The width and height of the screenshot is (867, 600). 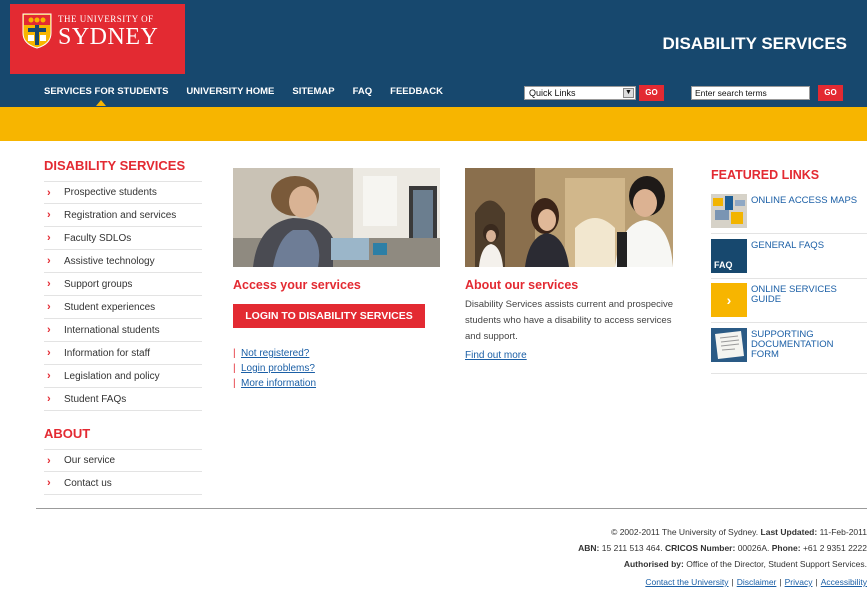 What do you see at coordinates (830, 93) in the screenshot?
I see `search-go-button: GO` at bounding box center [830, 93].